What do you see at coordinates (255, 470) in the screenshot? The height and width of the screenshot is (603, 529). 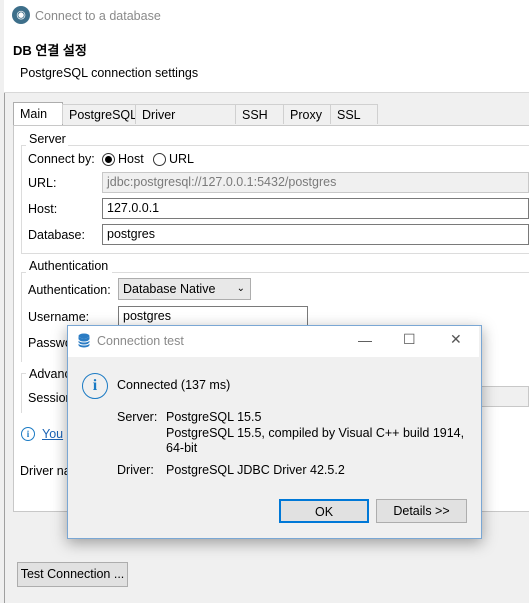 I see `driver-info-value: PostgreSQL JDBC Driver 42.5.2` at bounding box center [255, 470].